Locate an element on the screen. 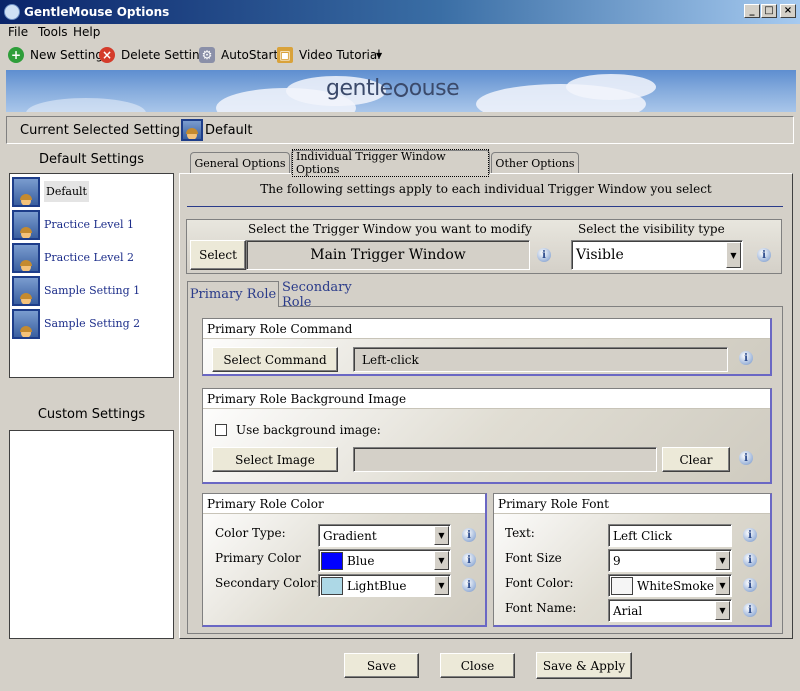 This screenshot has height=691, width=800. command-group-title: Primary Role Command is located at coordinates (486, 329).